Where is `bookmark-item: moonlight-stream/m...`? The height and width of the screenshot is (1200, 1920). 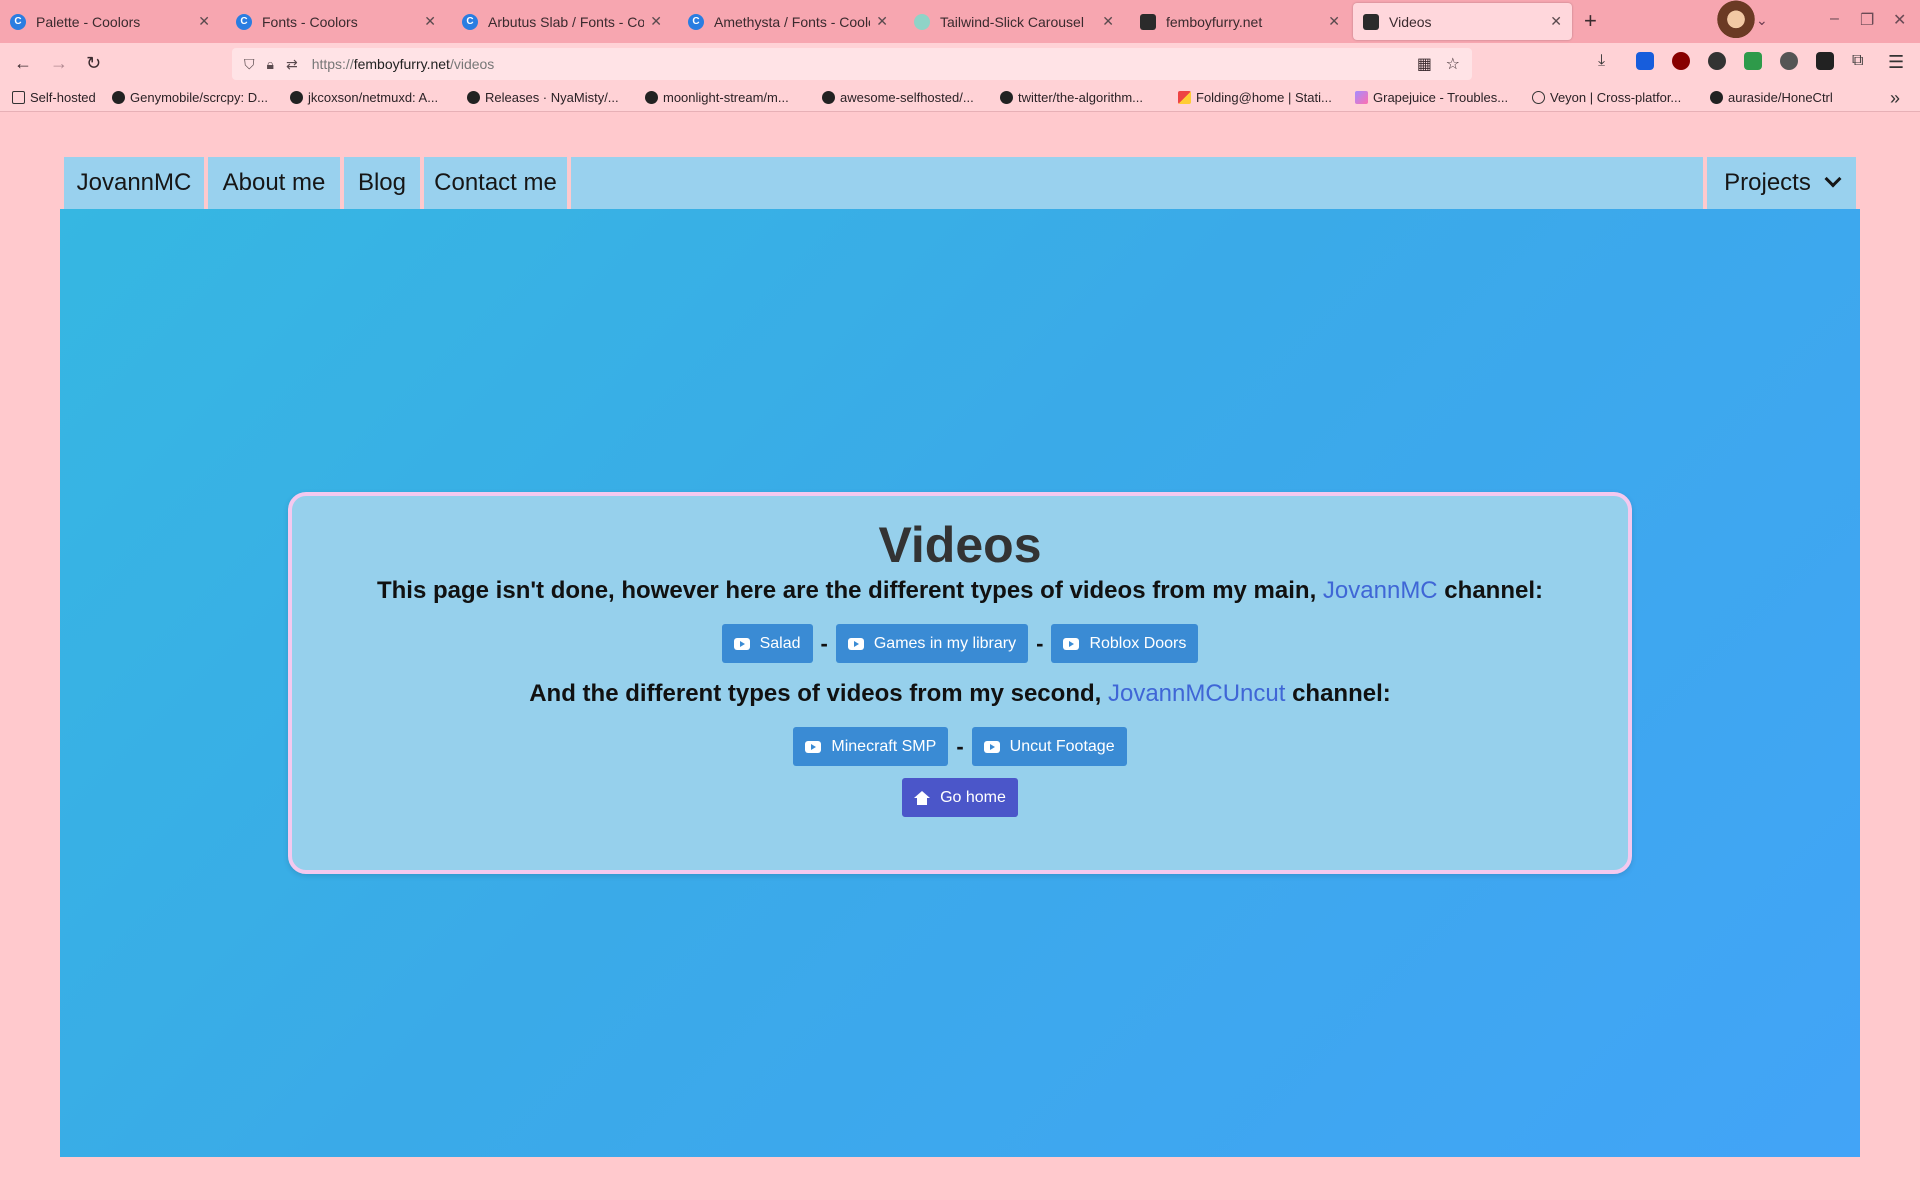
bookmark-item: moonlight-stream/m... is located at coordinates (717, 97).